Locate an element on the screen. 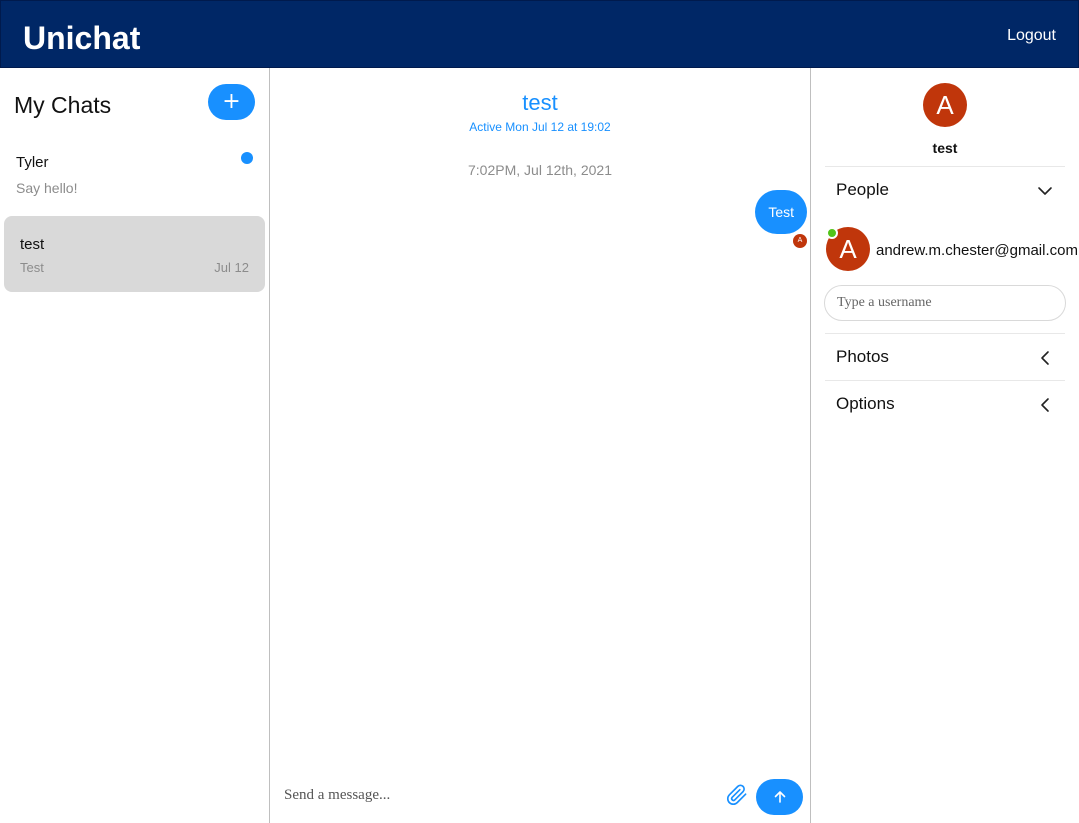 The image size is (1079, 823). message-timestamp: 7:02PM, Jul 12th, 2021 is located at coordinates (540, 170).